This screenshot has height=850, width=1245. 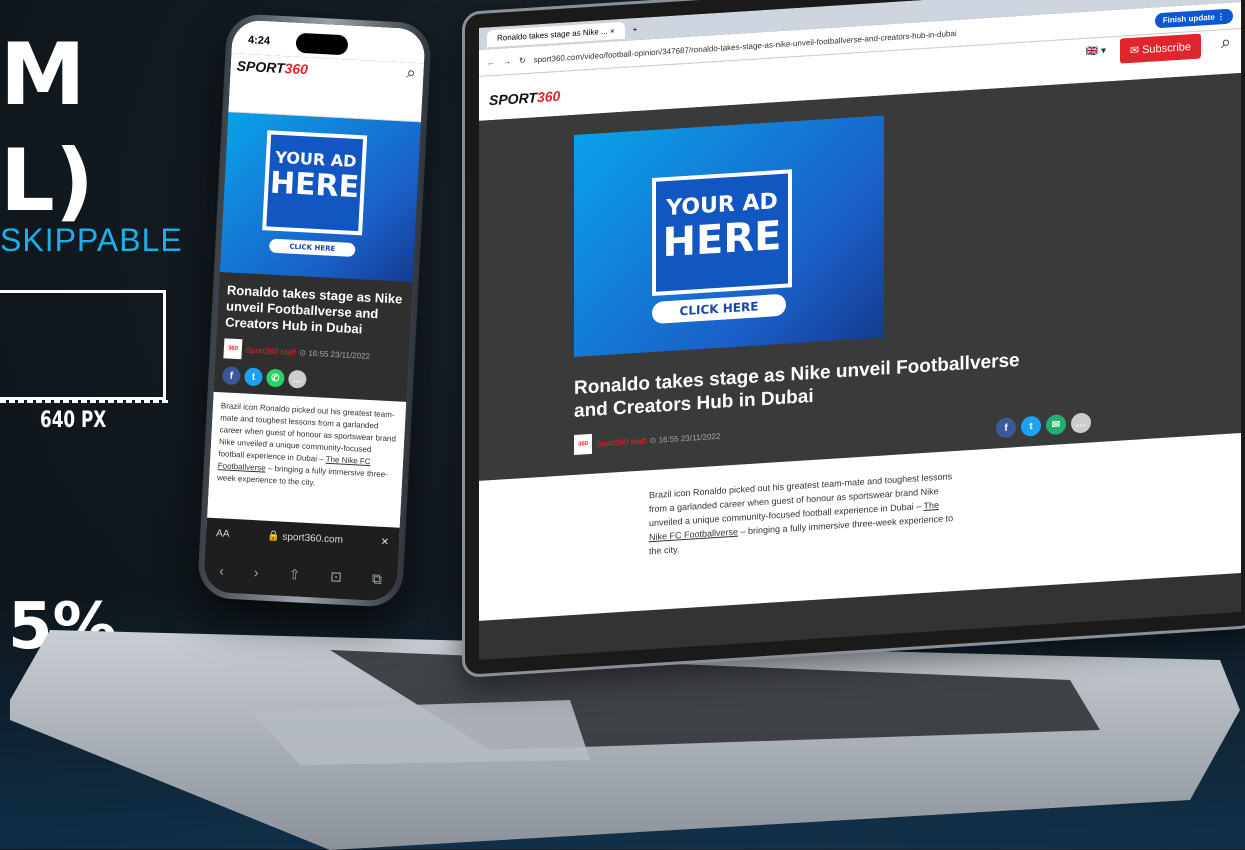 What do you see at coordinates (507, 61) in the screenshot?
I see `forward-icon: →` at bounding box center [507, 61].